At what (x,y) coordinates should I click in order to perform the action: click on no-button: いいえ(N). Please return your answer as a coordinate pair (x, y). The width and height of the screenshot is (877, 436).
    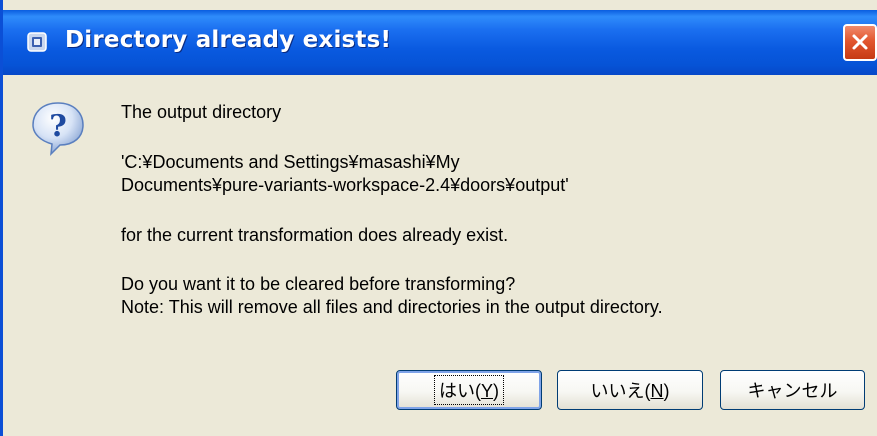
    Looking at the image, I should click on (630, 390).